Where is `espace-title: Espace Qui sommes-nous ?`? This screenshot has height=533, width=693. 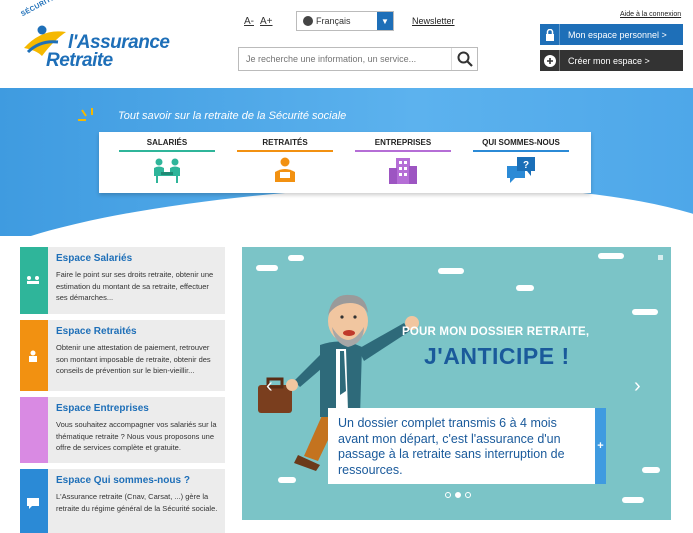
espace-title: Espace Qui sommes-nous ? is located at coordinates (123, 480).